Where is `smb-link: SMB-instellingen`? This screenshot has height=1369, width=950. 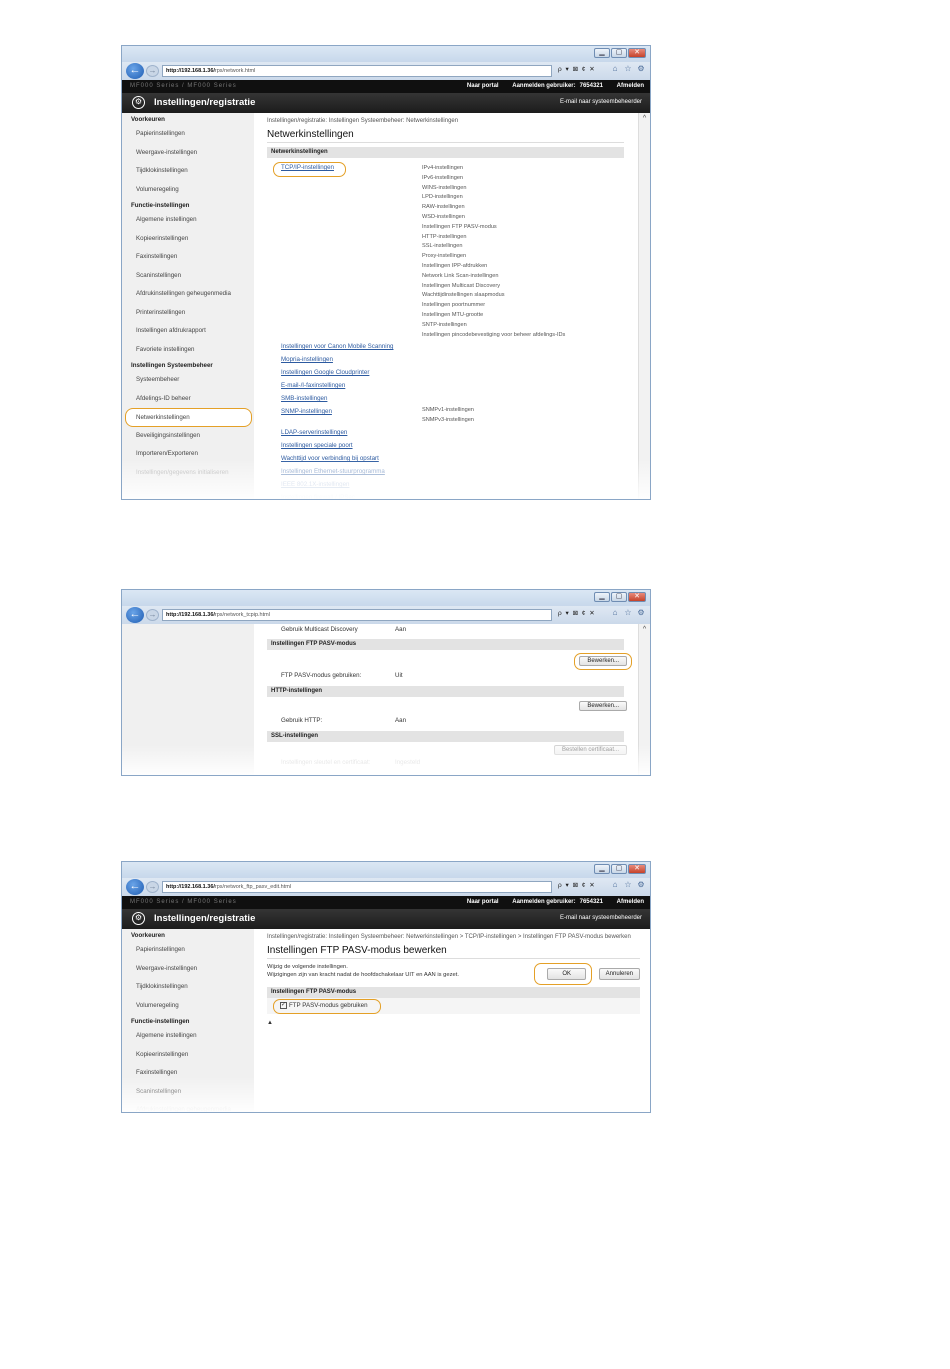 smb-link: SMB-instellingen is located at coordinates (452, 398).